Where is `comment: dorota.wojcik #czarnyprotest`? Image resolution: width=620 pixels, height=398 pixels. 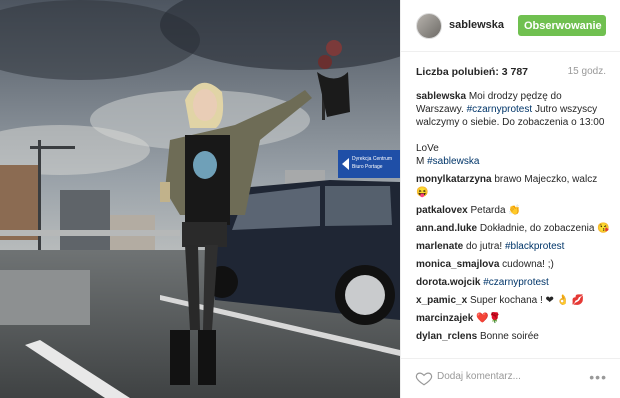
comment: dorota.wojcik #czarnyprotest is located at coordinates (513, 282).